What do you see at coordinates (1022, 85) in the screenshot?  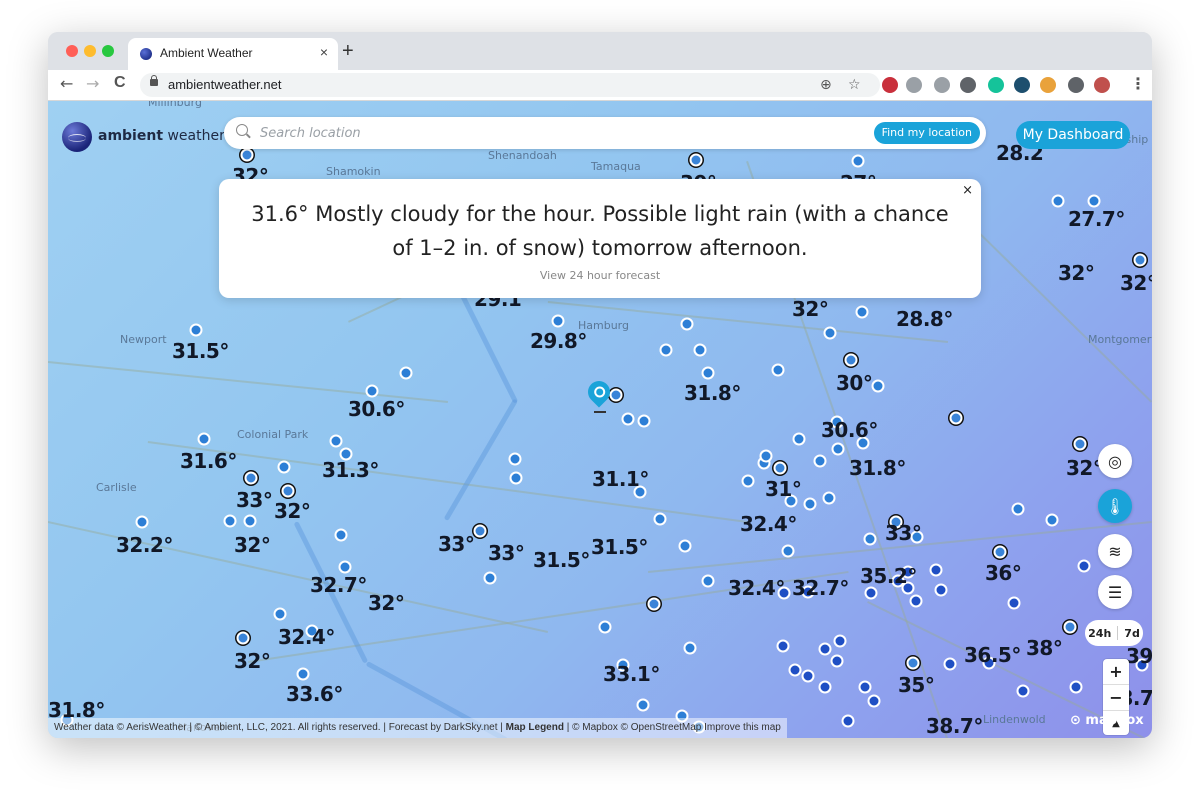 I see `game-icon` at bounding box center [1022, 85].